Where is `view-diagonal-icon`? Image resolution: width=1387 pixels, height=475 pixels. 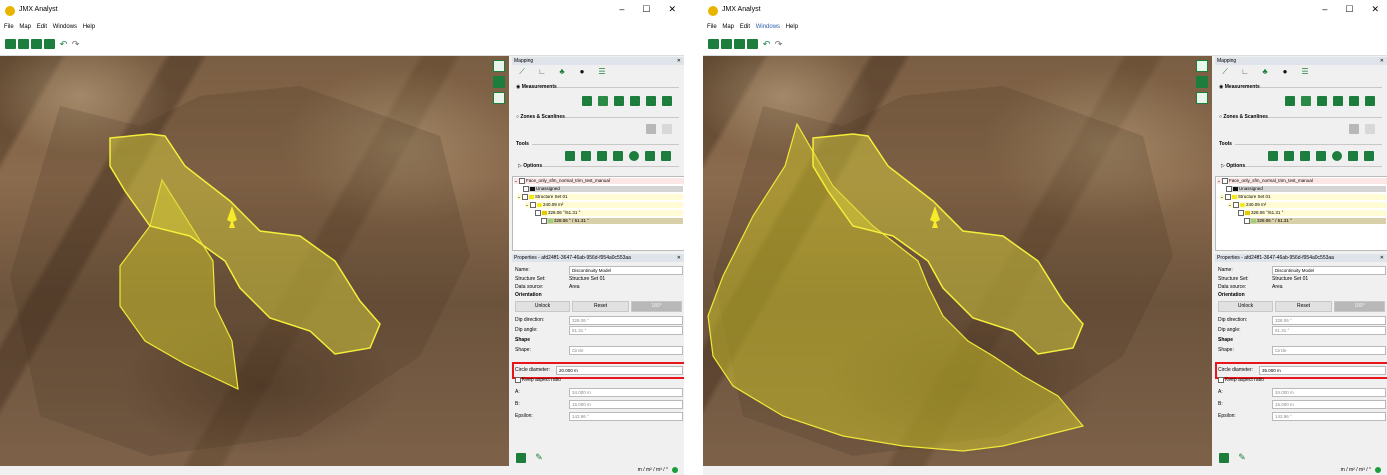
view-diagonal-icon is located at coordinates (499, 82).